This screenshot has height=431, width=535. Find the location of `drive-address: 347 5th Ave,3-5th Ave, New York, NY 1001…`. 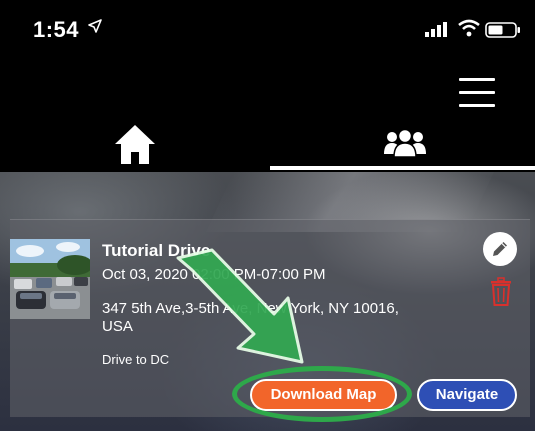

drive-address: 347 5th Ave,3-5th Ave, New York, NY 1001… is located at coordinates (250, 317).